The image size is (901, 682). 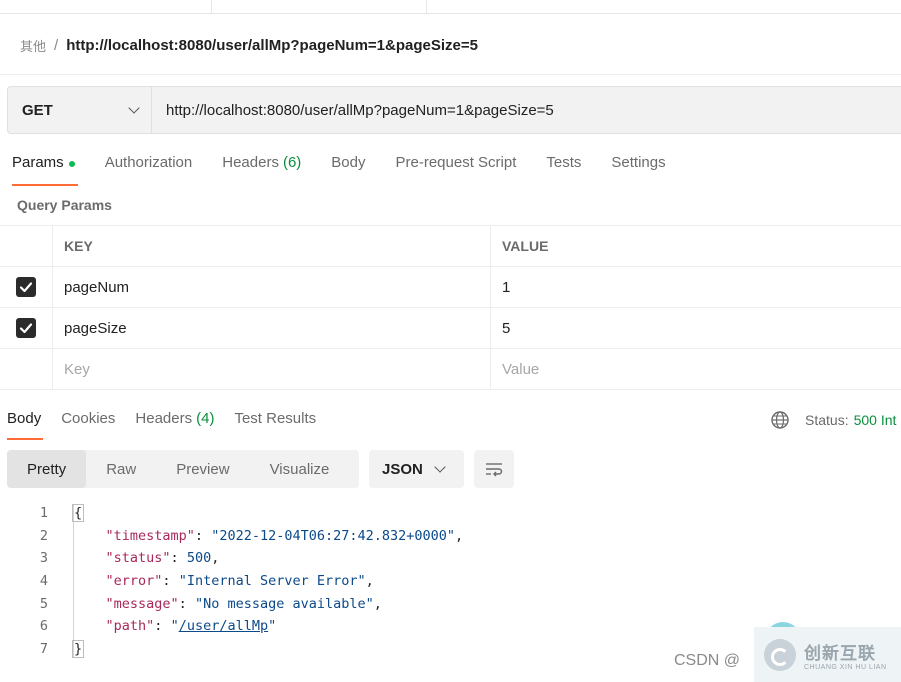 I want to click on open-brace: {, so click(x=78, y=513).